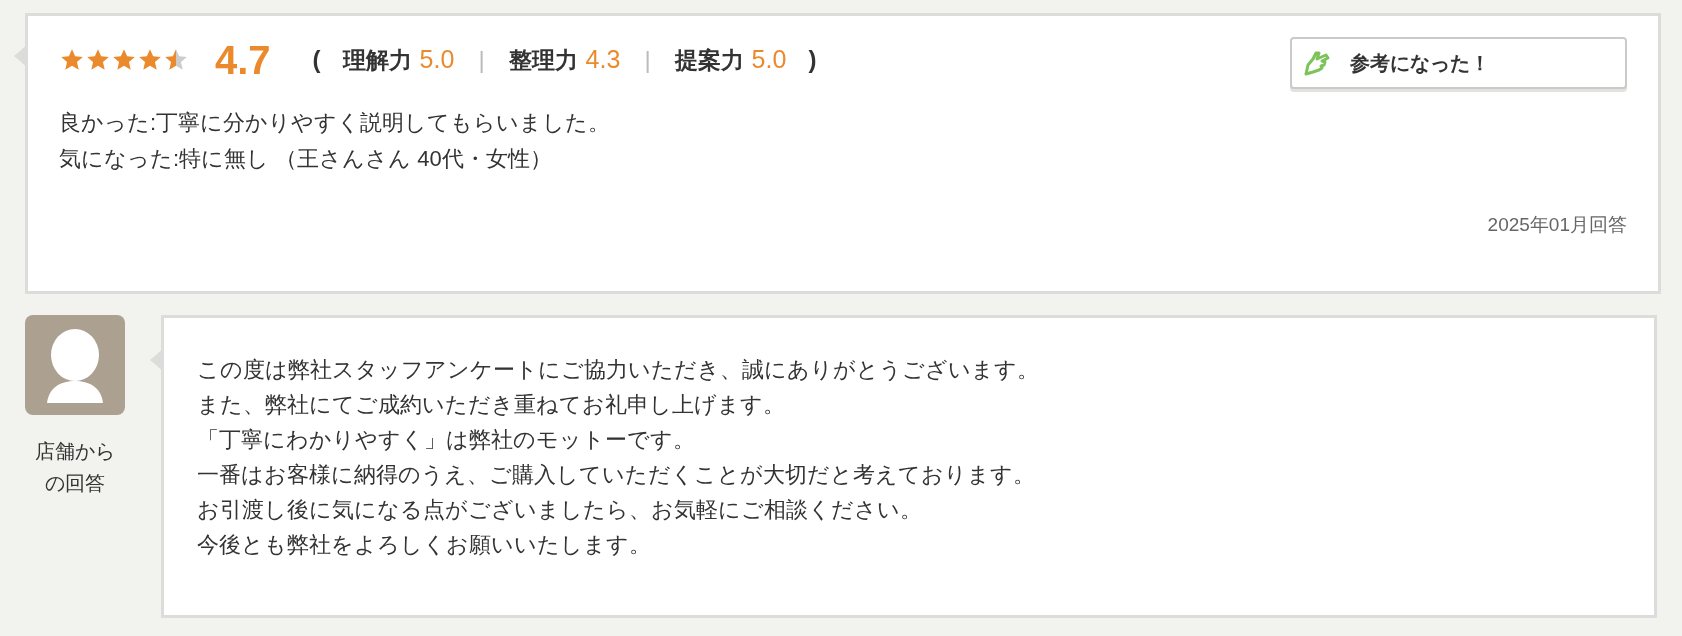 The height and width of the screenshot is (636, 1682). Describe the element at coordinates (75, 365) in the screenshot. I see `avatar-icon` at that location.